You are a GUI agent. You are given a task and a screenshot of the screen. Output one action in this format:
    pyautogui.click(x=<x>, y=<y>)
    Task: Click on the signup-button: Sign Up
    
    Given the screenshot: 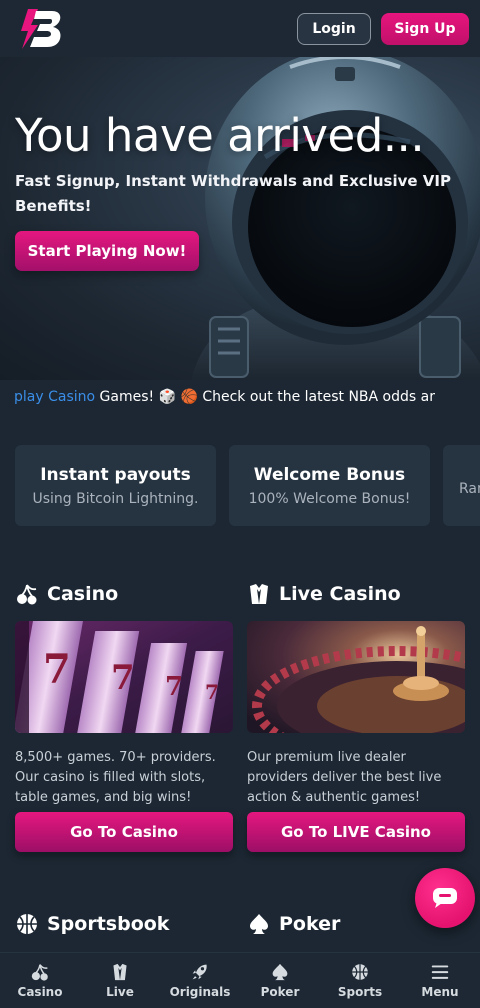 What is the action you would take?
    pyautogui.click(x=425, y=28)
    